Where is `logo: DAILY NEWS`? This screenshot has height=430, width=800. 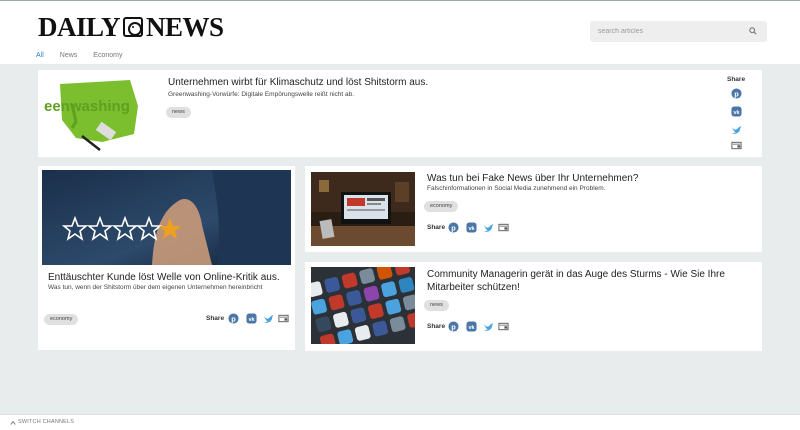
logo: DAILY NEWS is located at coordinates (131, 26).